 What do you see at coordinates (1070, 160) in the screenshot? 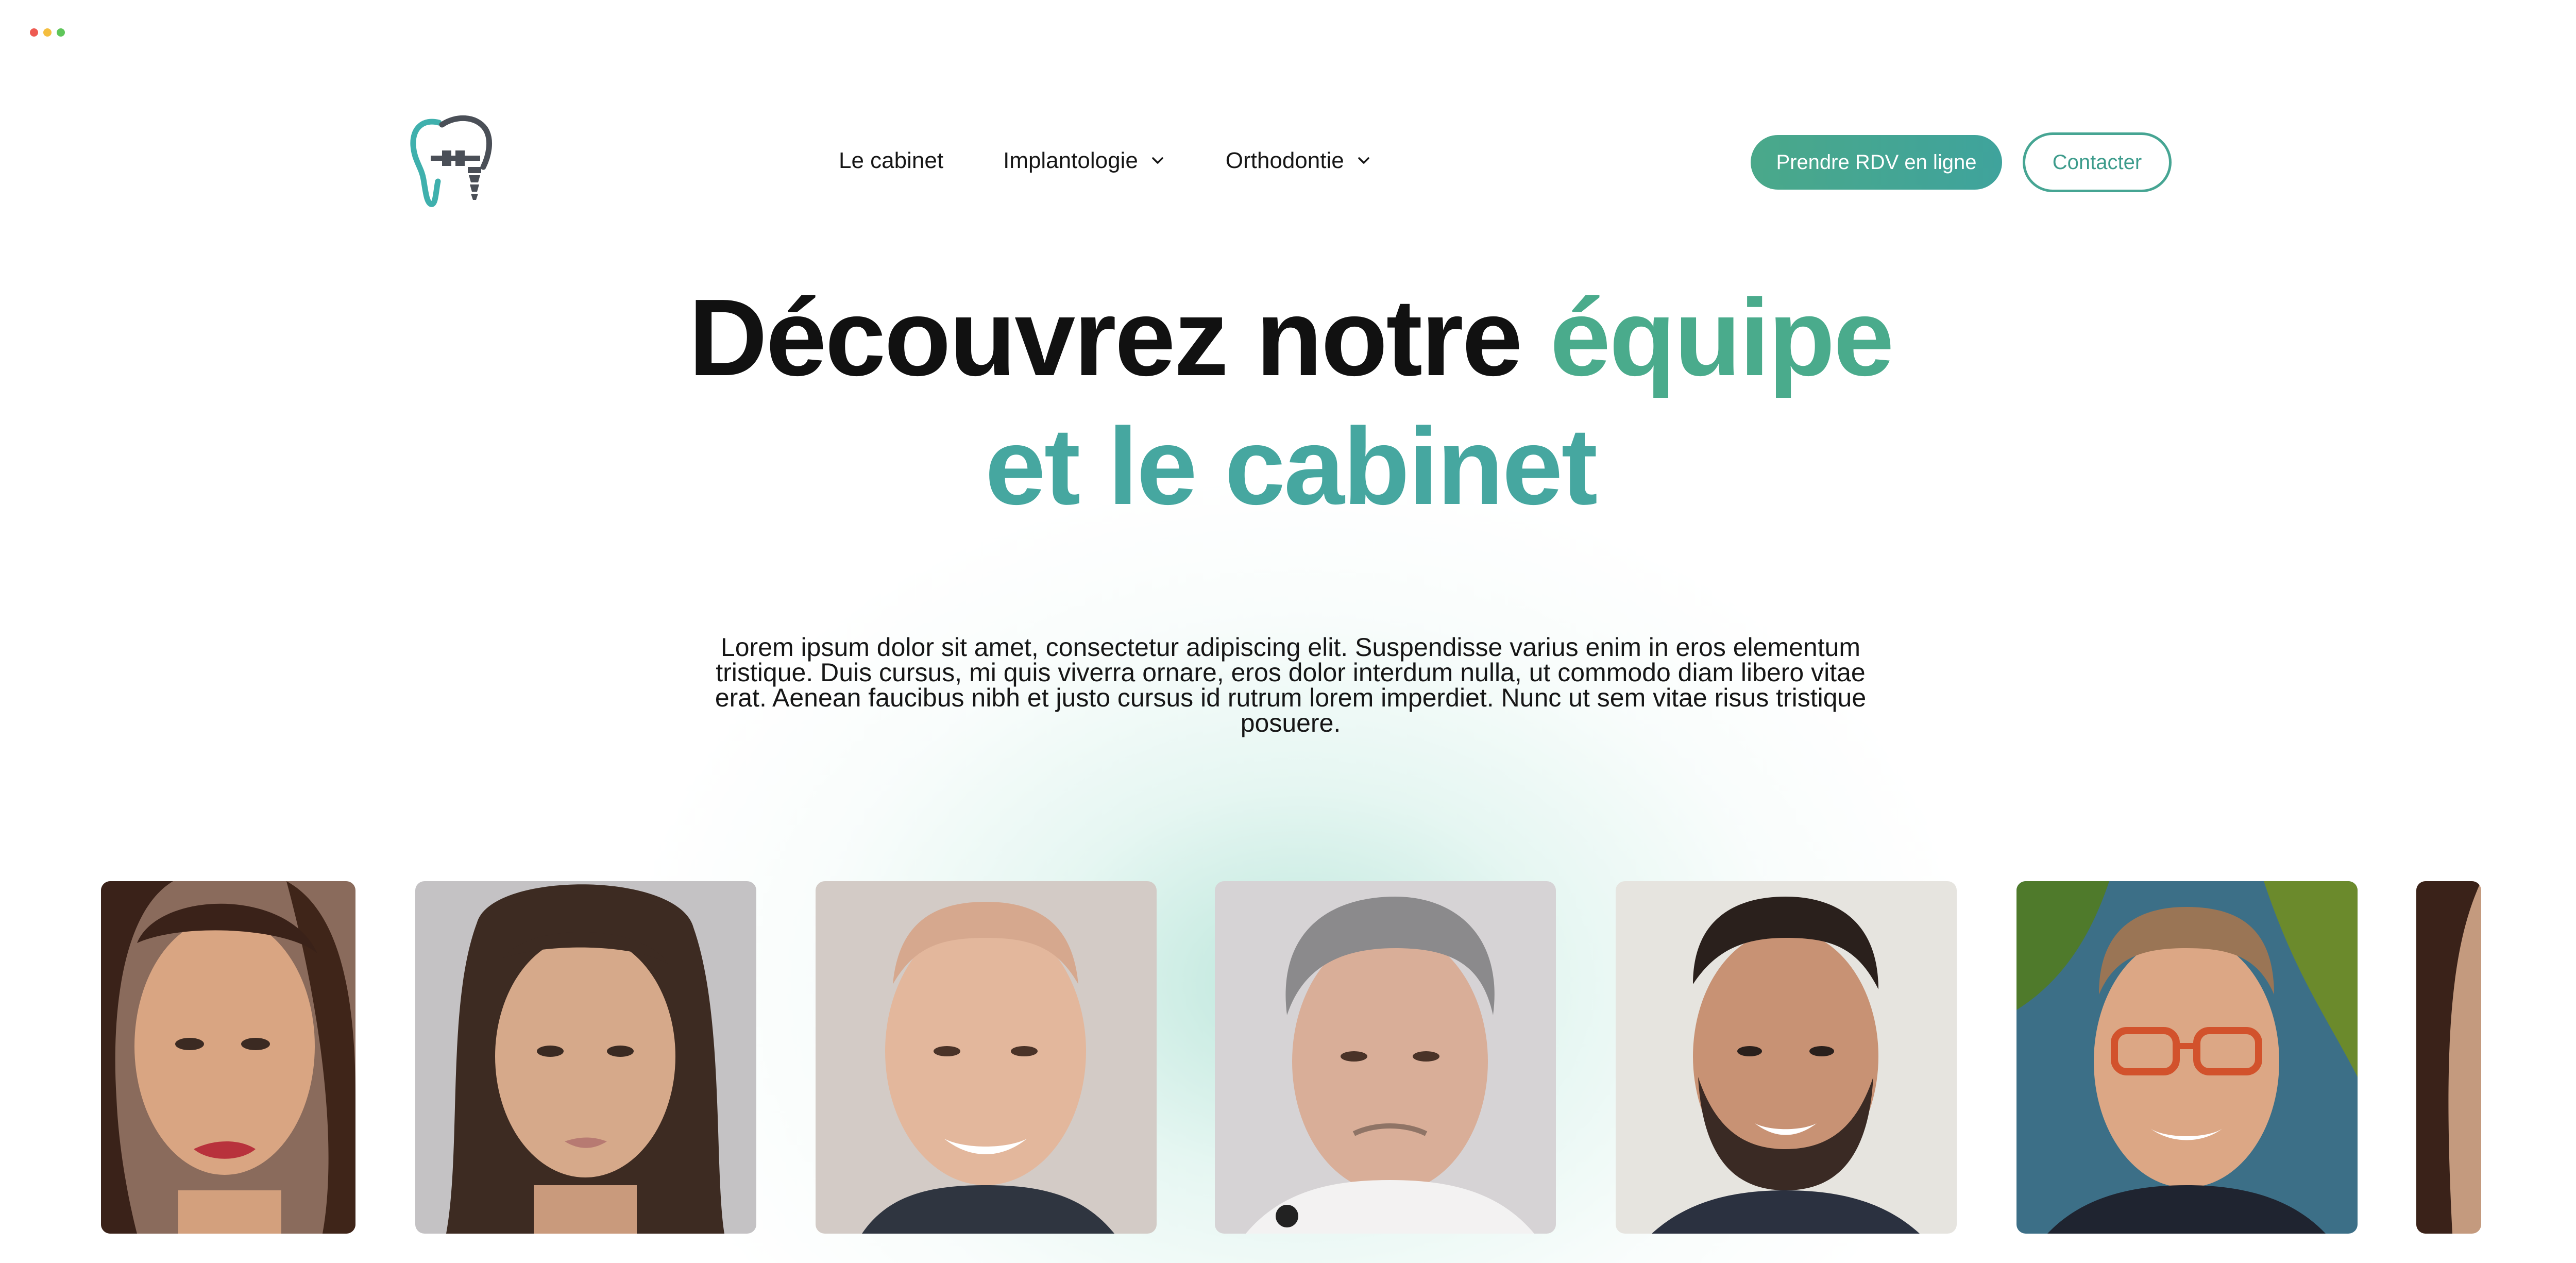
I see `nav-item-label: Implantologie` at bounding box center [1070, 160].